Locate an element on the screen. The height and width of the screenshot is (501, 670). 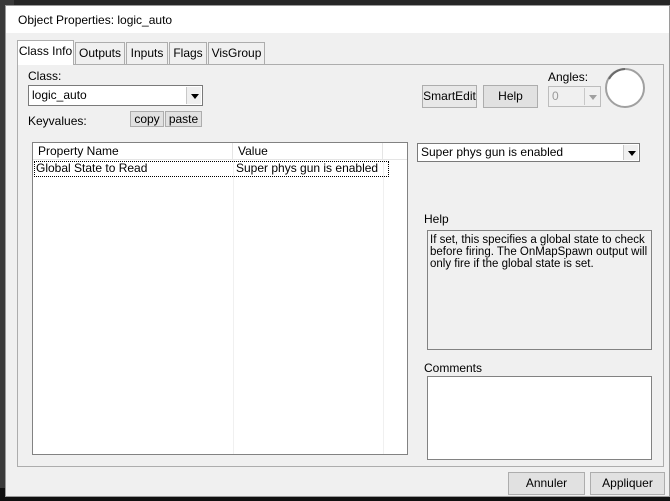
copy-button: copy is located at coordinates (147, 119).